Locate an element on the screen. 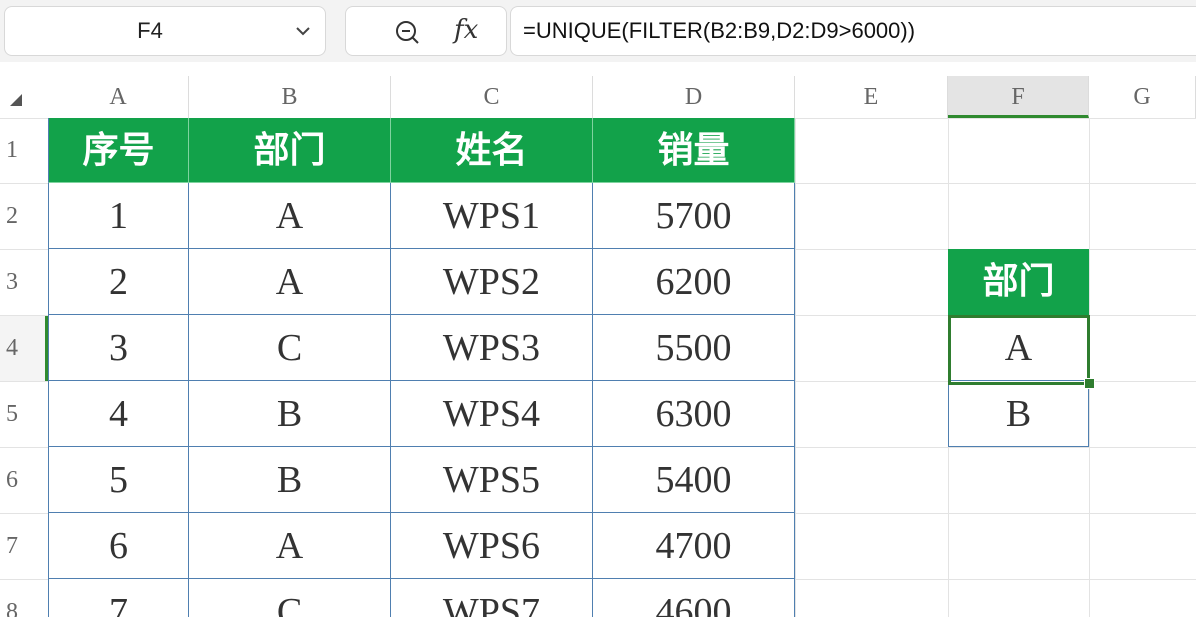 The image size is (1196, 617). column-header-a: A is located at coordinates (118, 97).